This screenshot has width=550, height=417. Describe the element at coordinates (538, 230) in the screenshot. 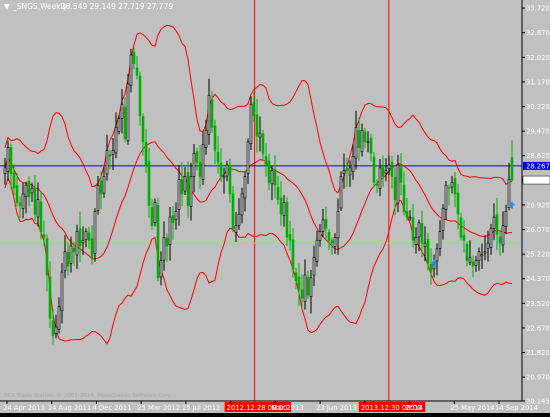

I see `y-tick-label: 26.070` at that location.